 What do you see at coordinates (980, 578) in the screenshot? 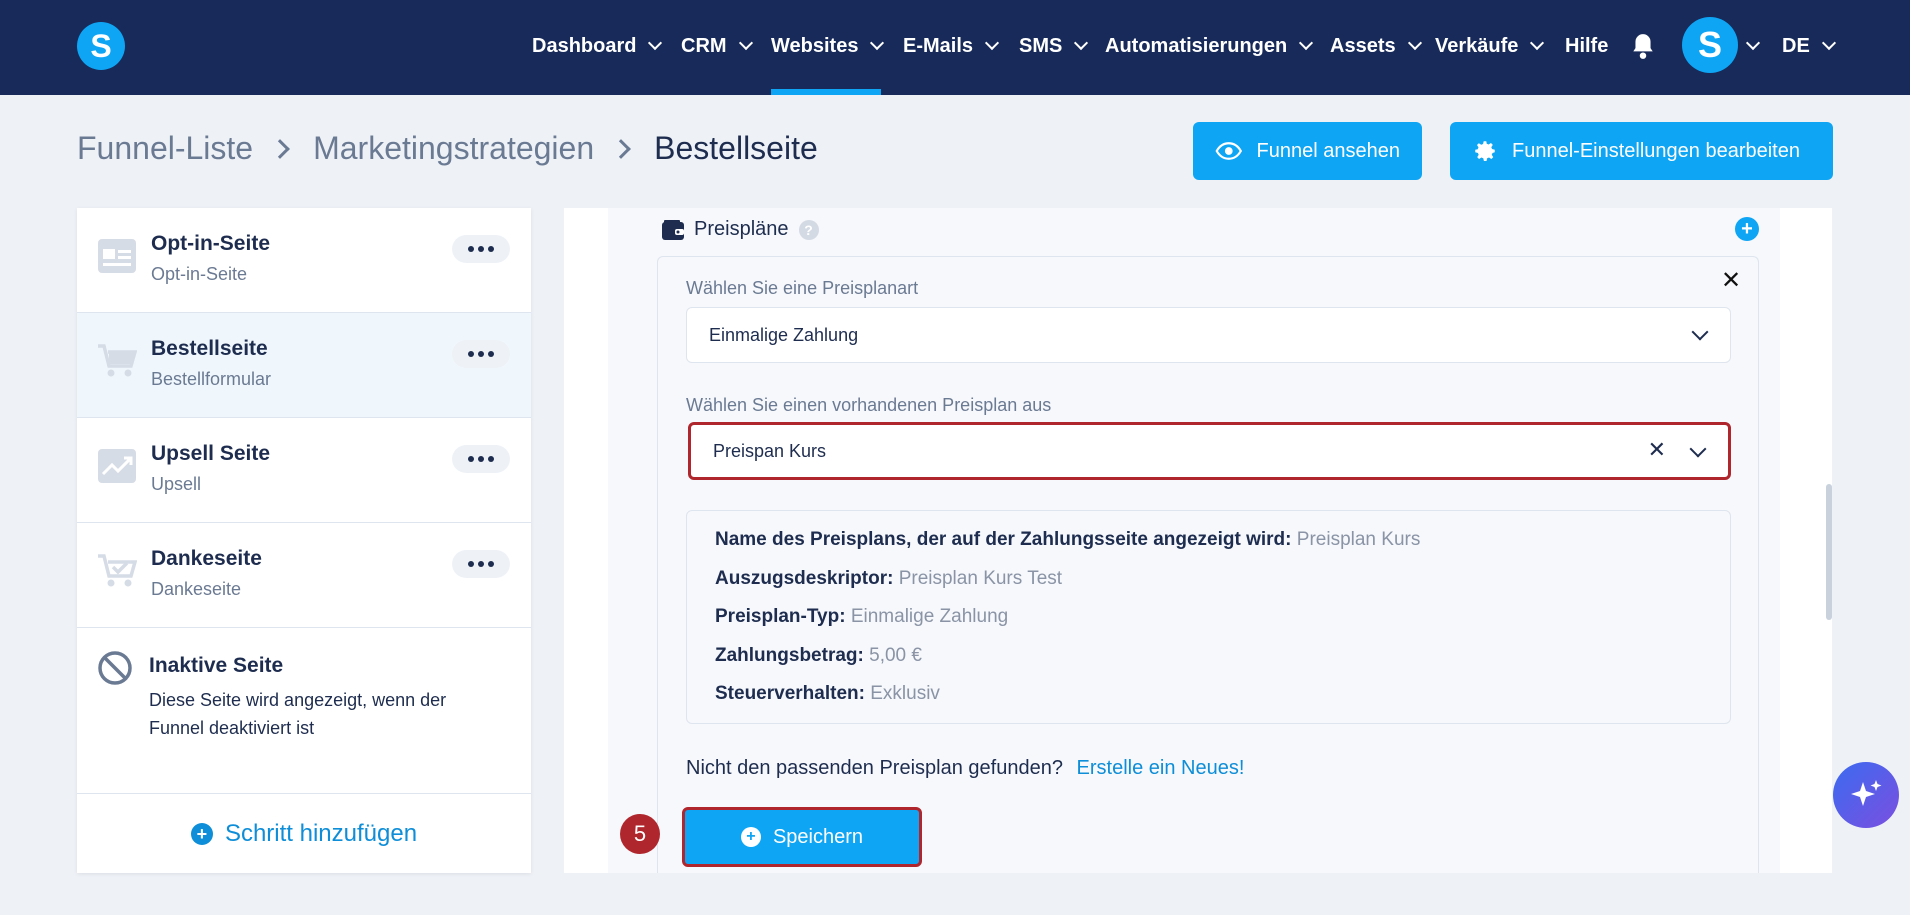
I see `detail-value: Preisplan Kurs Test` at bounding box center [980, 578].